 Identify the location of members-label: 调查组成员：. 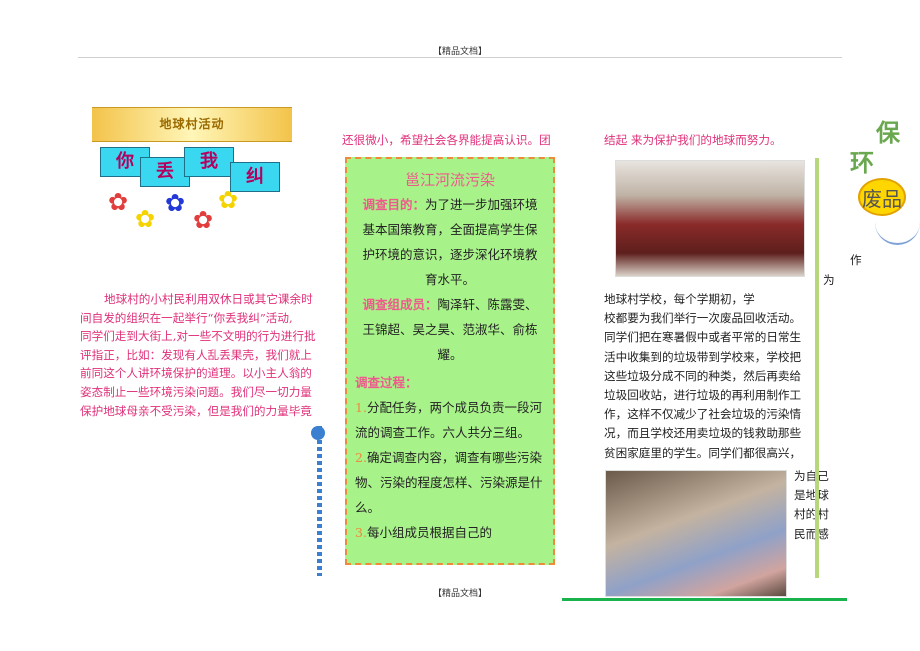
(400, 304).